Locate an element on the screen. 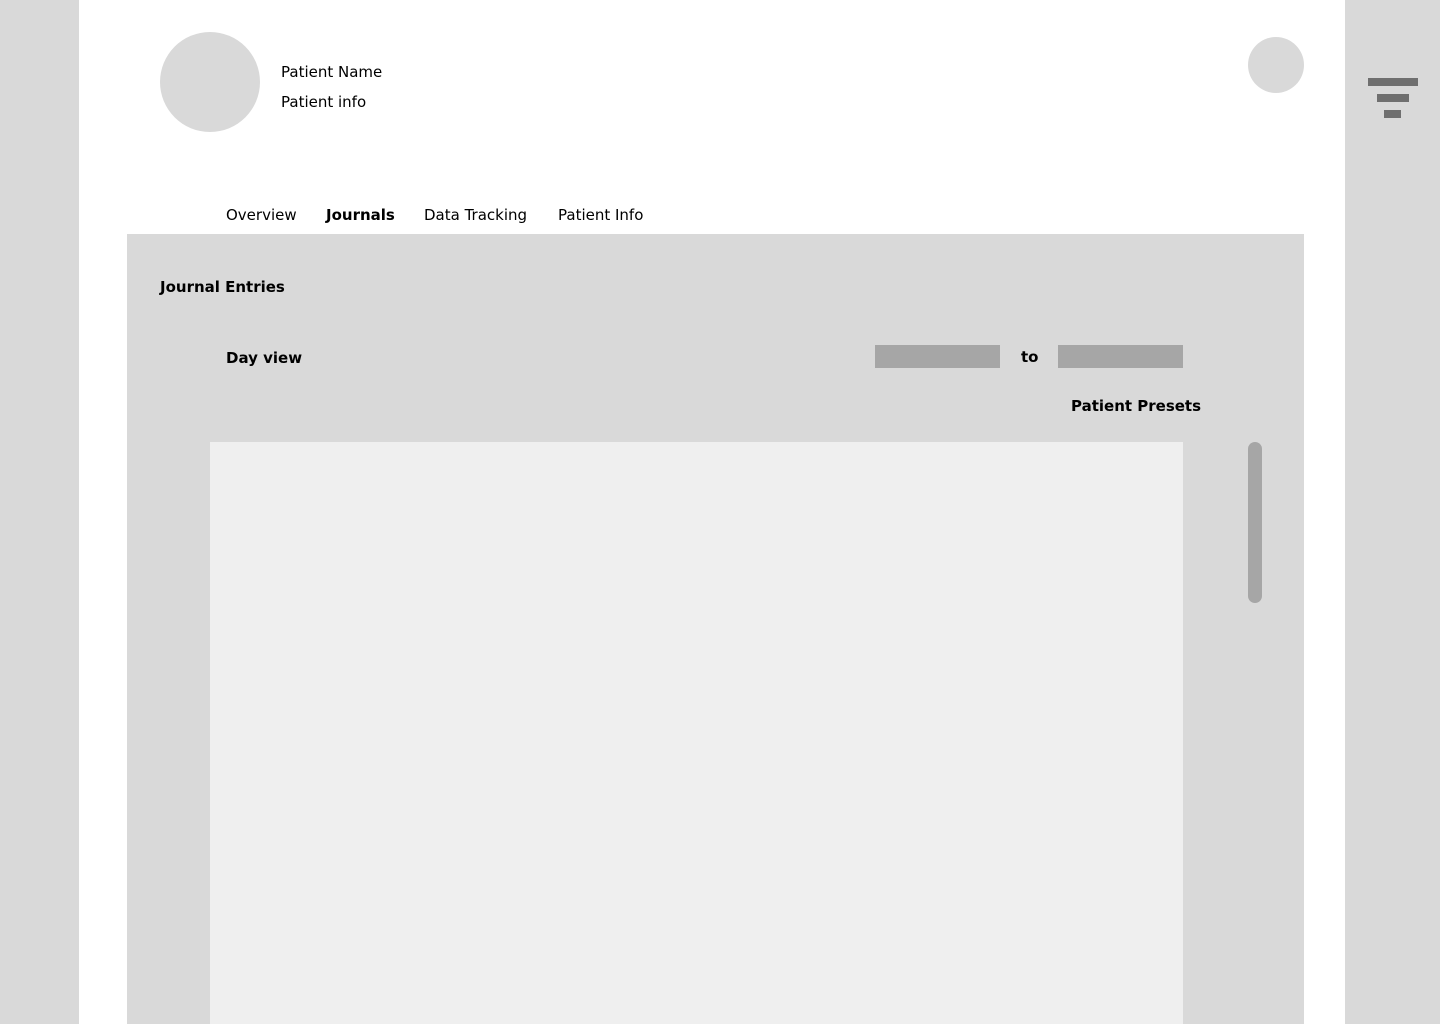 The height and width of the screenshot is (1024, 1440). patient-info: Patient info is located at coordinates (324, 102).